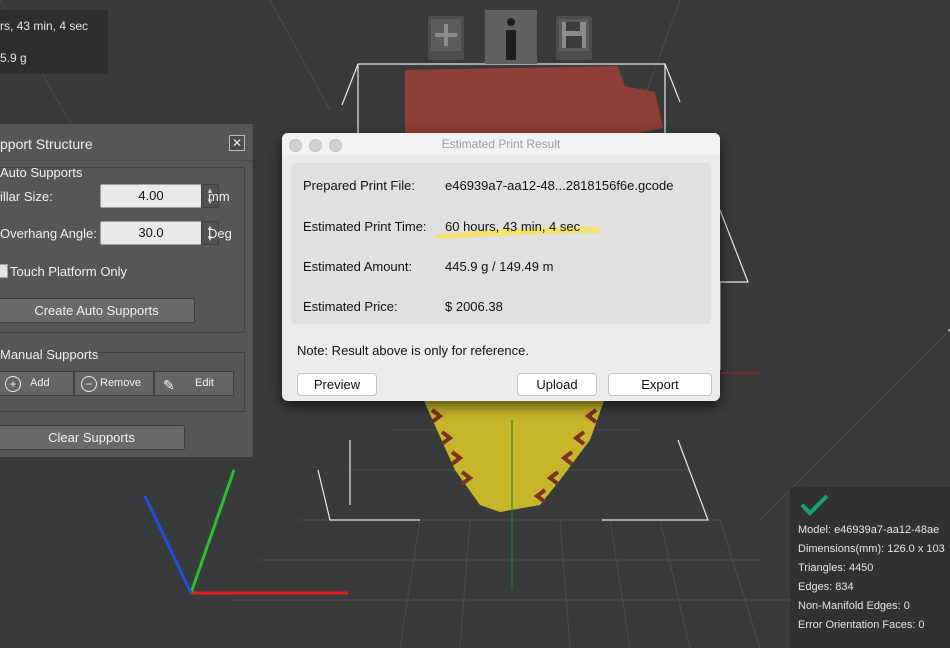  I want to click on close-icon: ✕, so click(237, 143).